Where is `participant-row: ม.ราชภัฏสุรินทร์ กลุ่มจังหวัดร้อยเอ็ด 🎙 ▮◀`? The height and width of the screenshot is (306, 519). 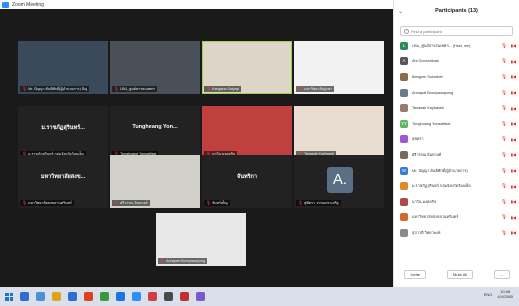 participant-row: ม.ราชภัฏสุรินทร์ กลุ่มจังหวัดร้อยเอ็ด 🎙 ▮◀ is located at coordinates (456, 186).